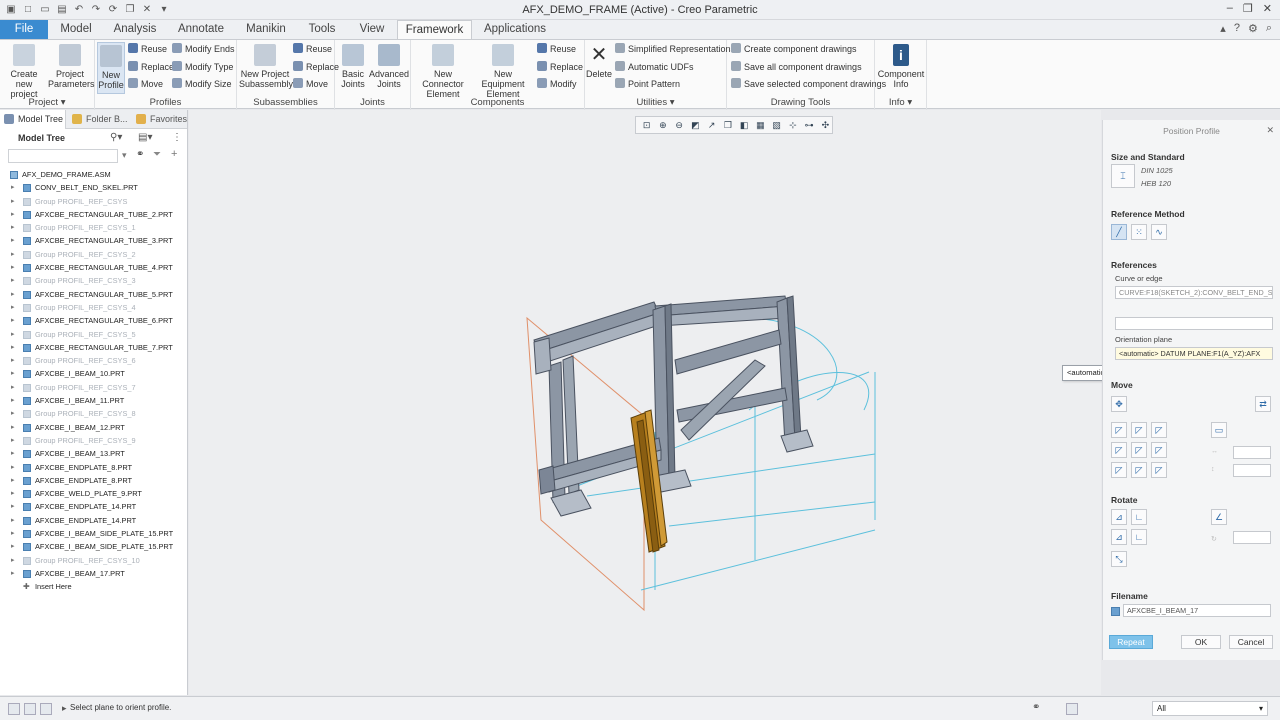 Image resolution: width=1280 pixels, height=720 pixels. Describe the element at coordinates (94, 573) in the screenshot. I see `tree-item: ▸ AFXCBE_I_BEAM_17.PRT` at that location.